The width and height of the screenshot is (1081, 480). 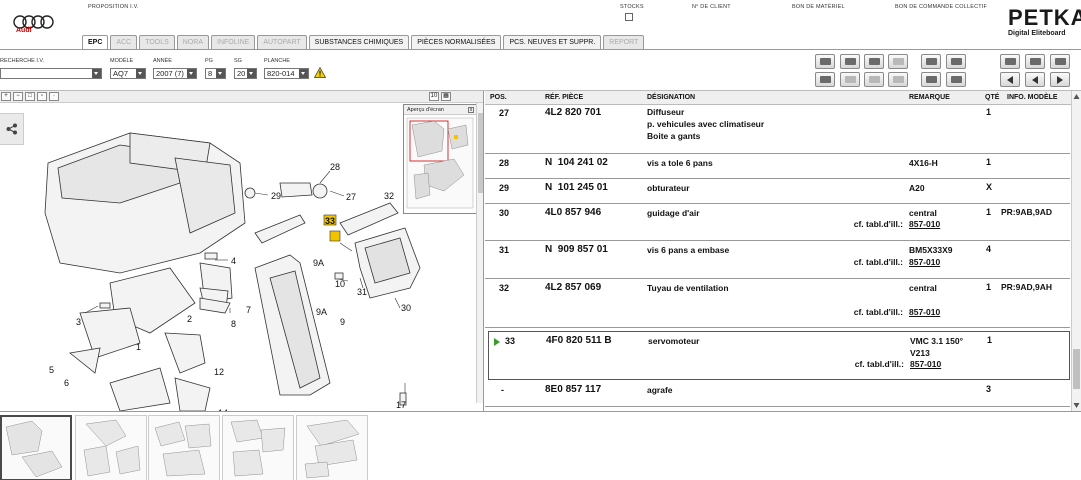 I want to click on warning-icon, so click(x=320, y=72).